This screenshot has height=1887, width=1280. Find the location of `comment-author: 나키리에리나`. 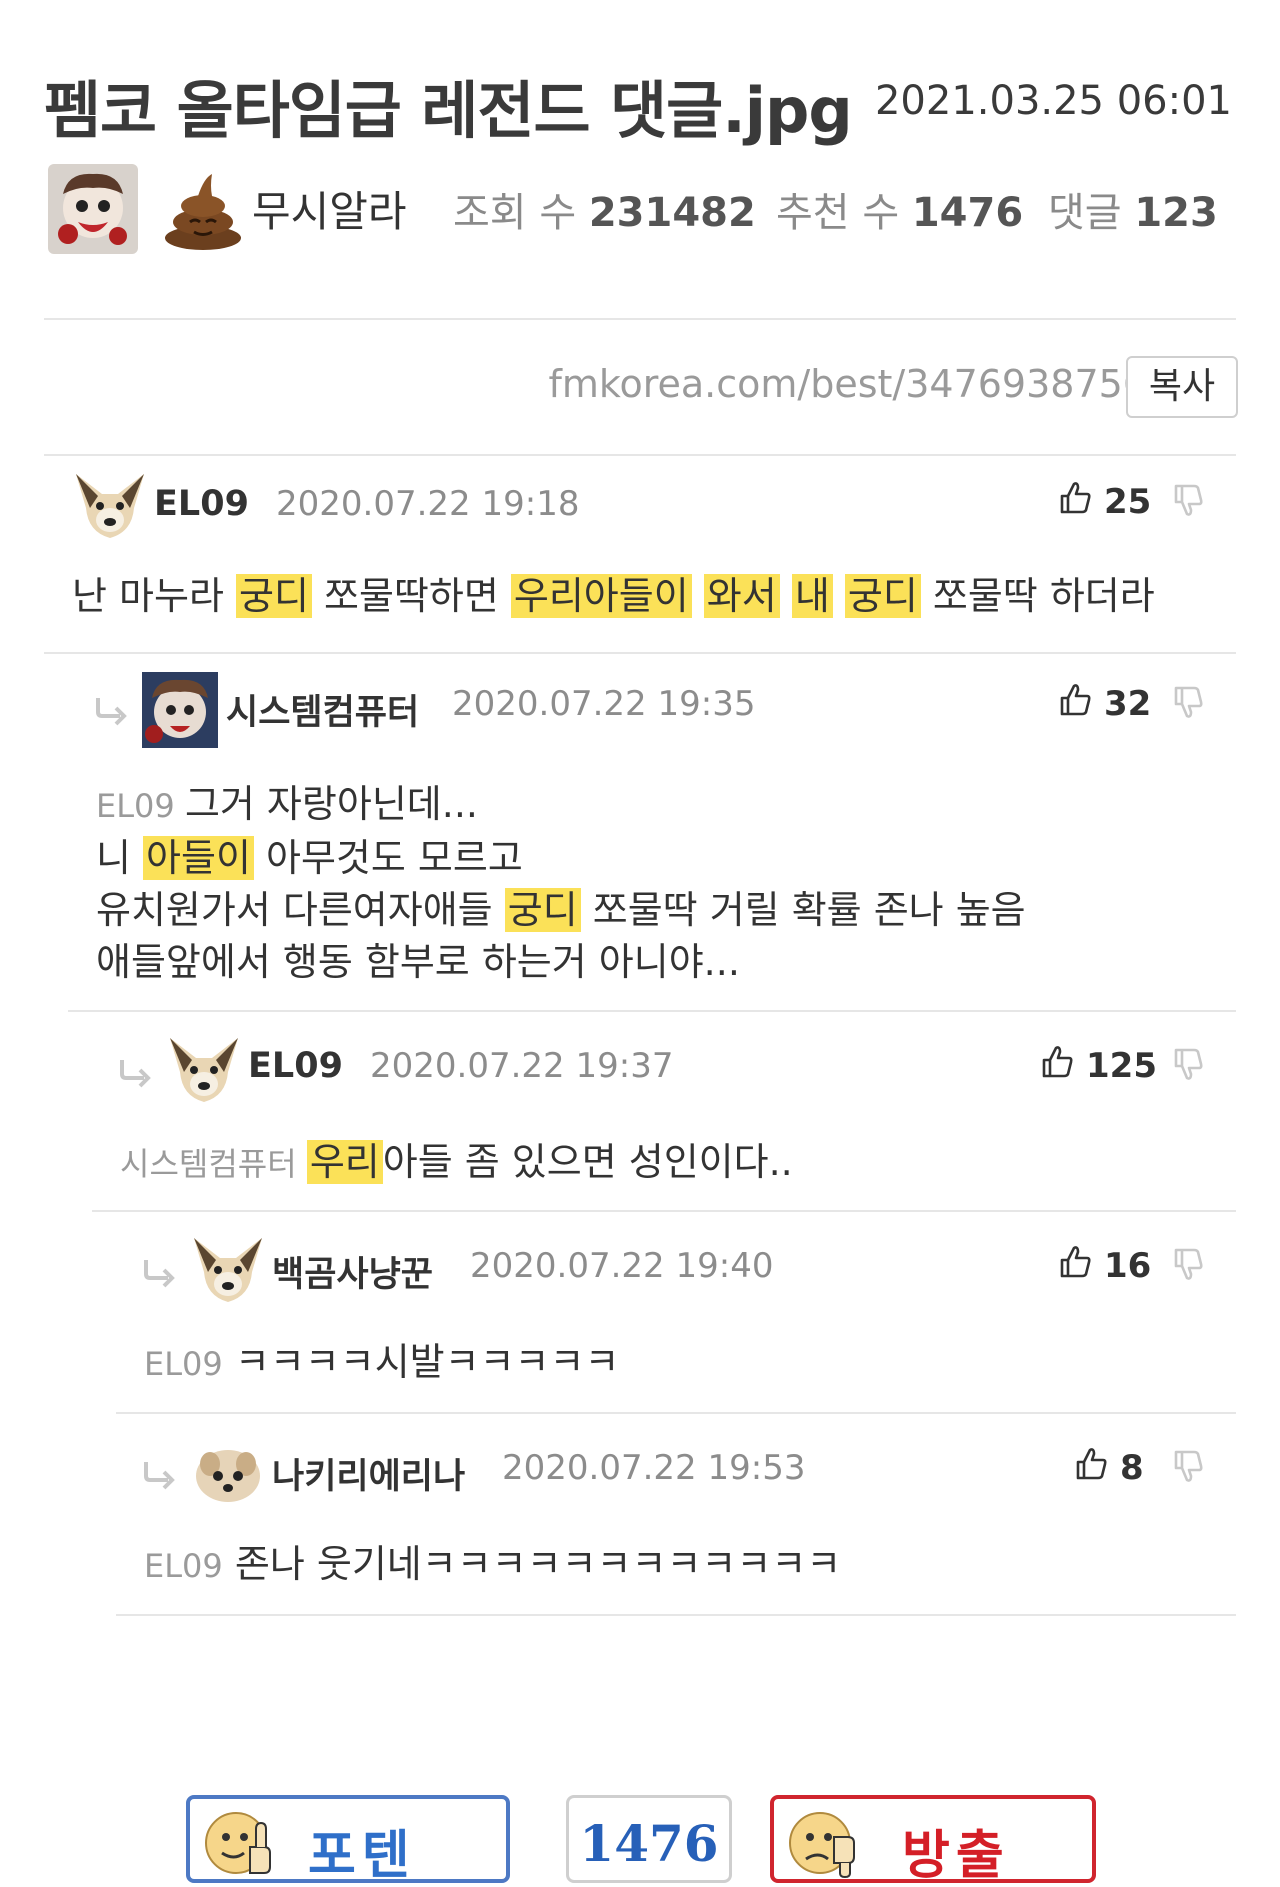

comment-author: 나키리에리나 is located at coordinates (368, 1473).